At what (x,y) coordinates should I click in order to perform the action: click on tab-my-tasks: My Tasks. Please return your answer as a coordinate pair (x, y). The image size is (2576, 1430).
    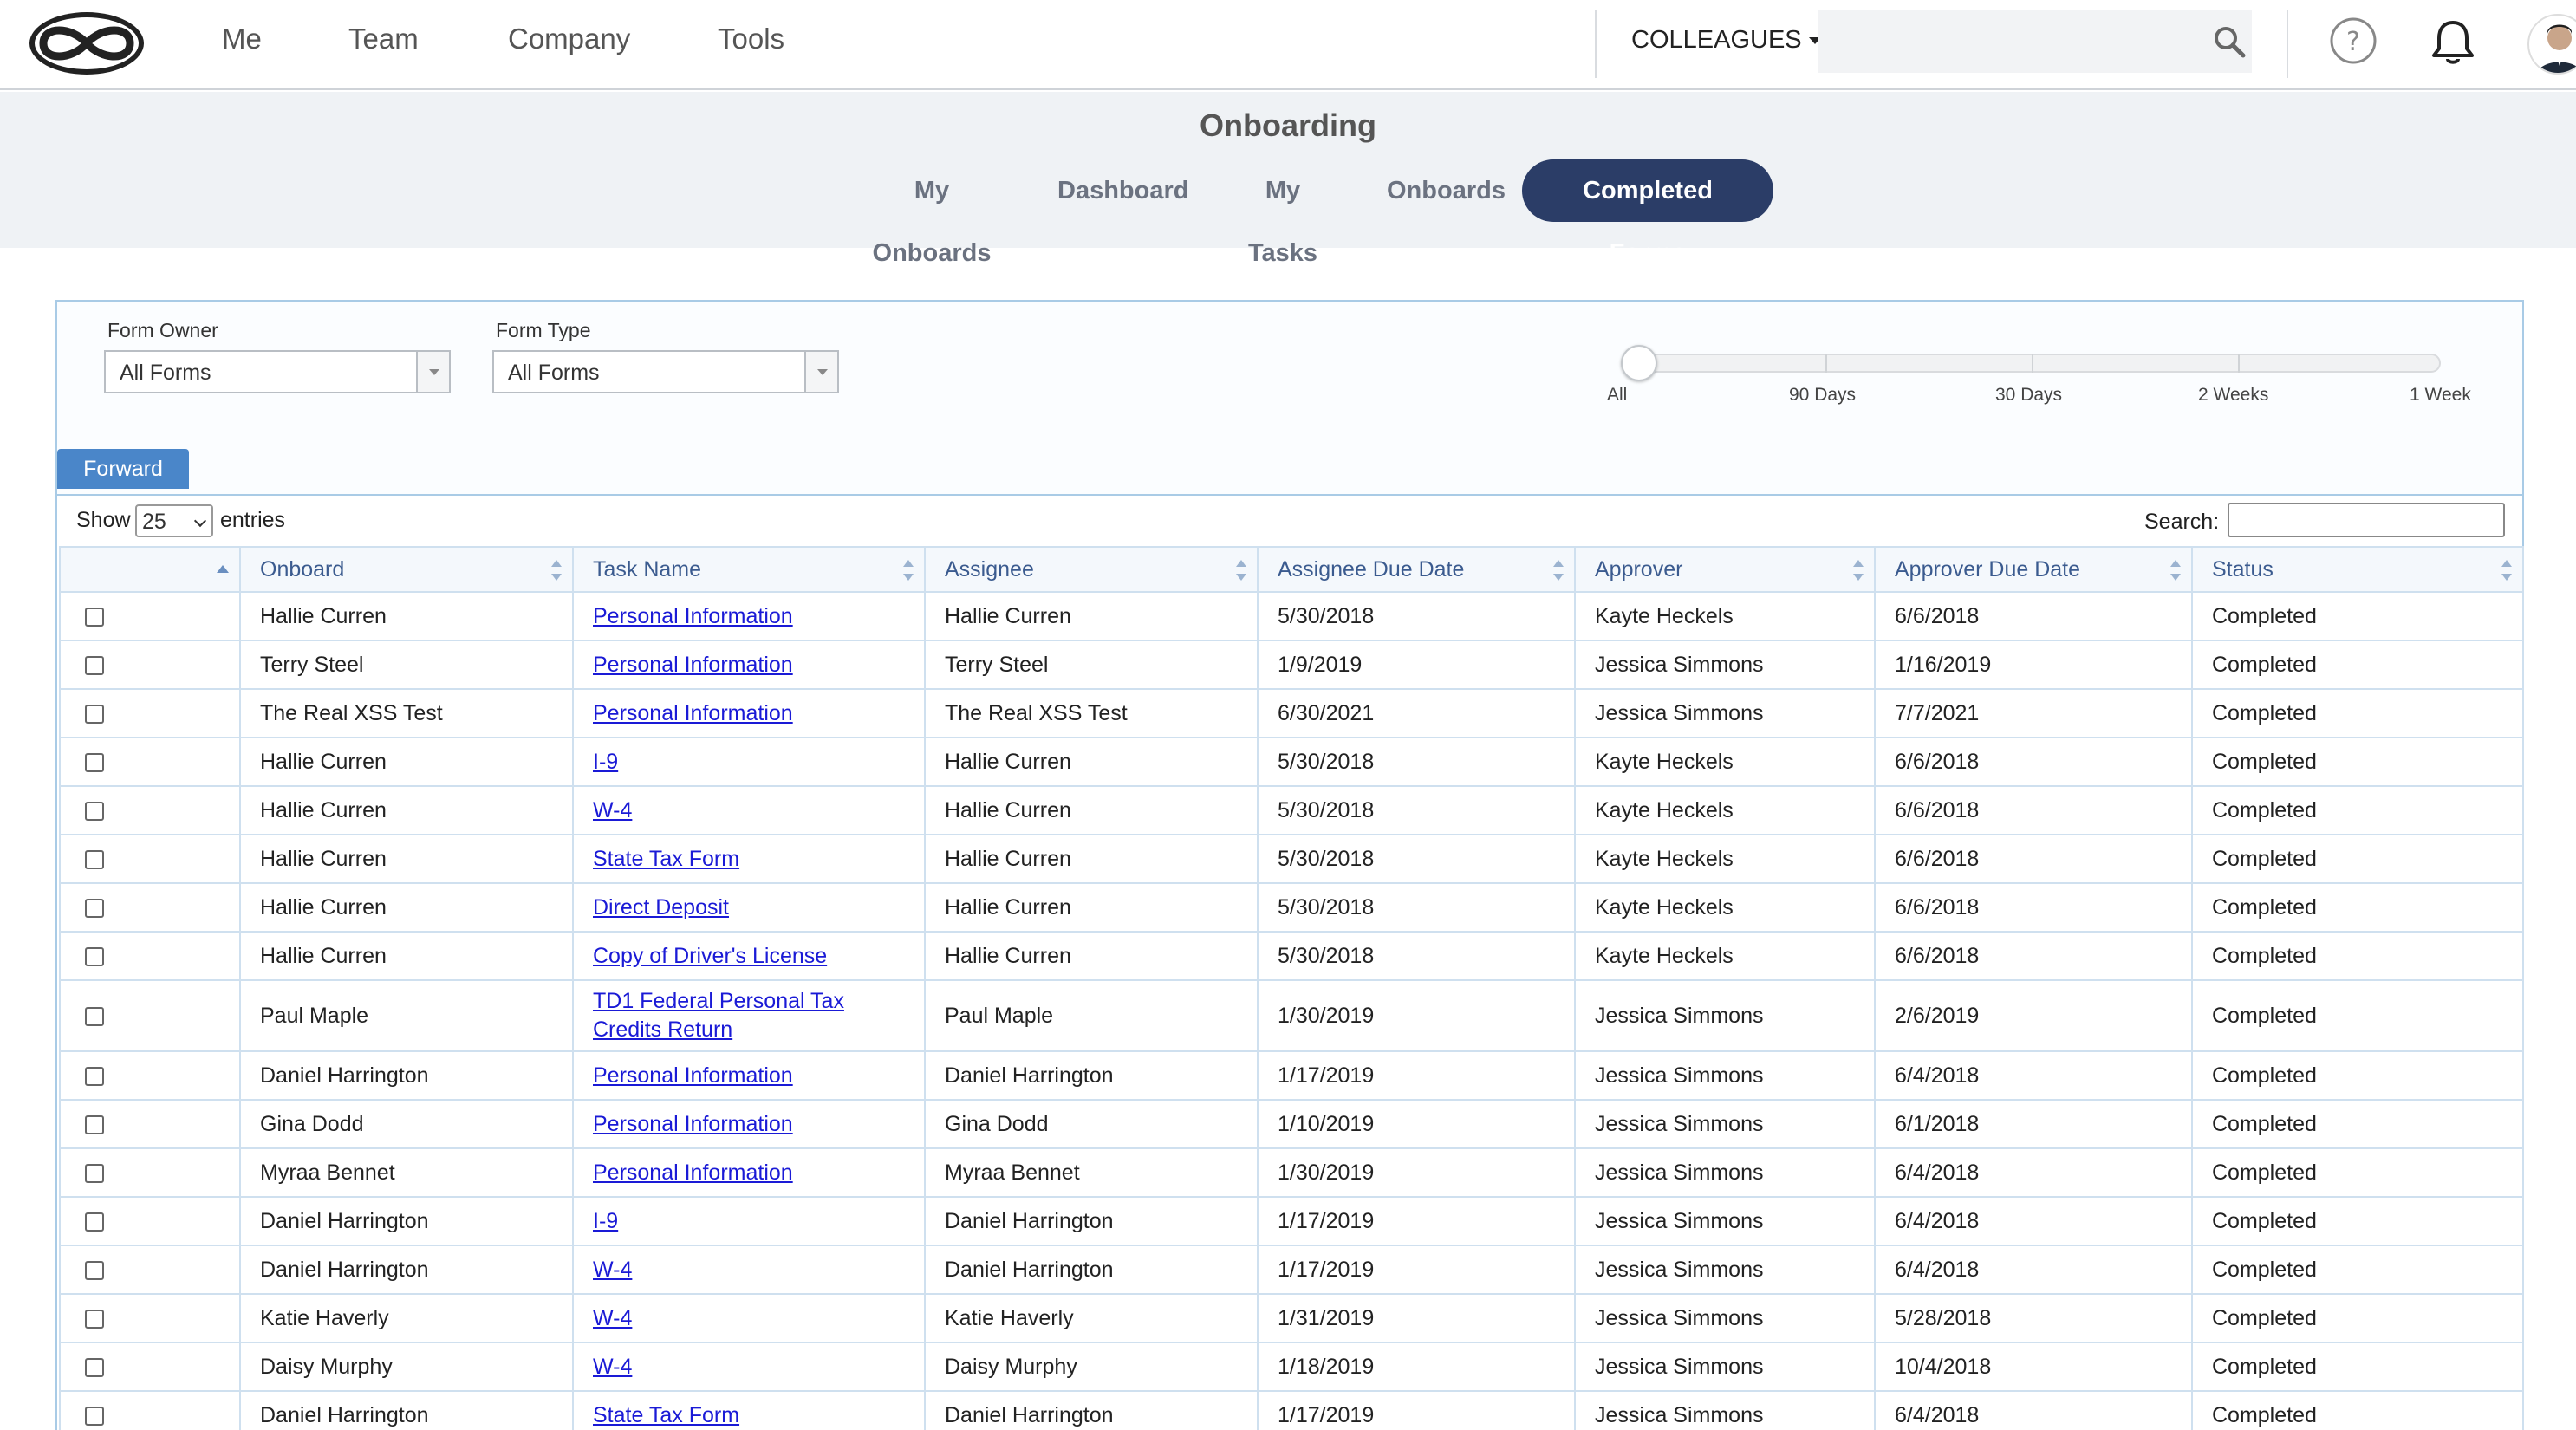
    Looking at the image, I should click on (1283, 213).